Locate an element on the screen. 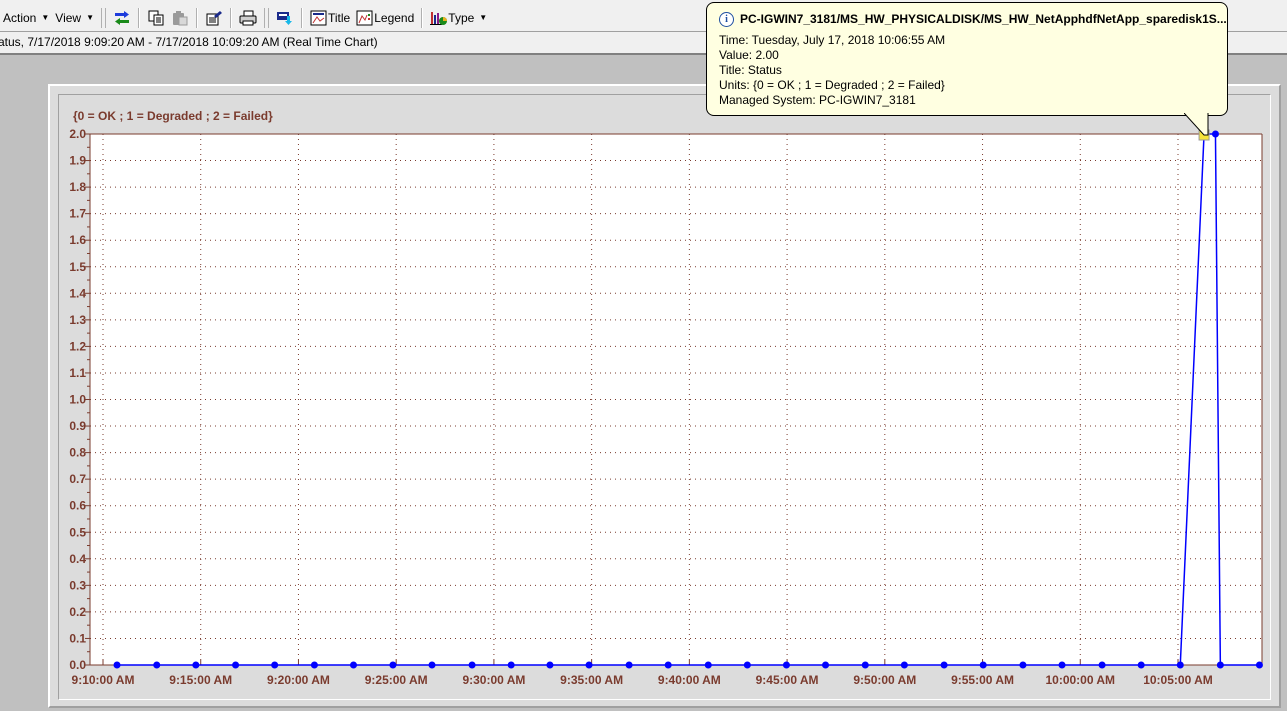 Image resolution: width=1287 pixels, height=711 pixels. chart-units-label: {0 = OK ; 1 = Degraded ; 2 = Failed} is located at coordinates (173, 116).